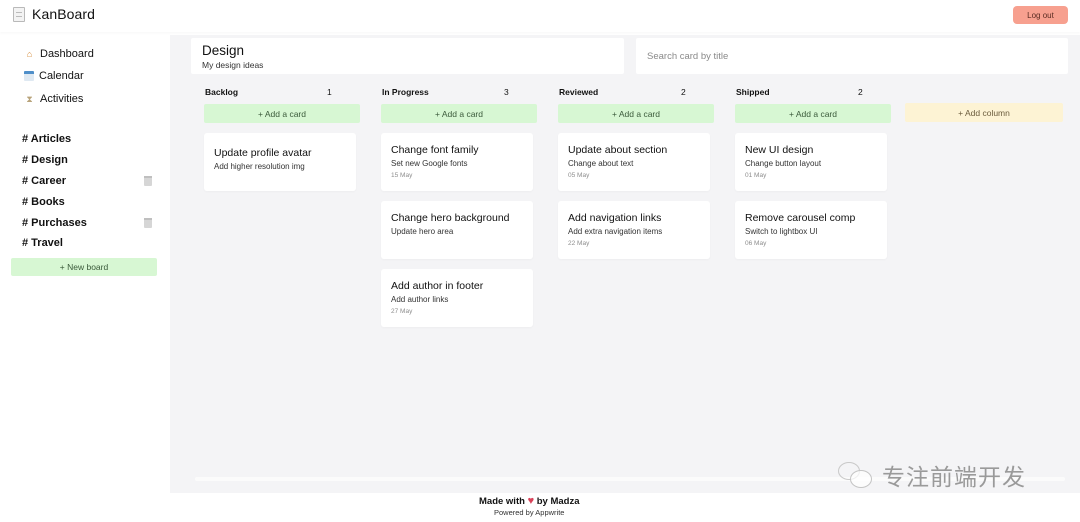  What do you see at coordinates (43, 202) in the screenshot?
I see `board-label: # Books` at bounding box center [43, 202].